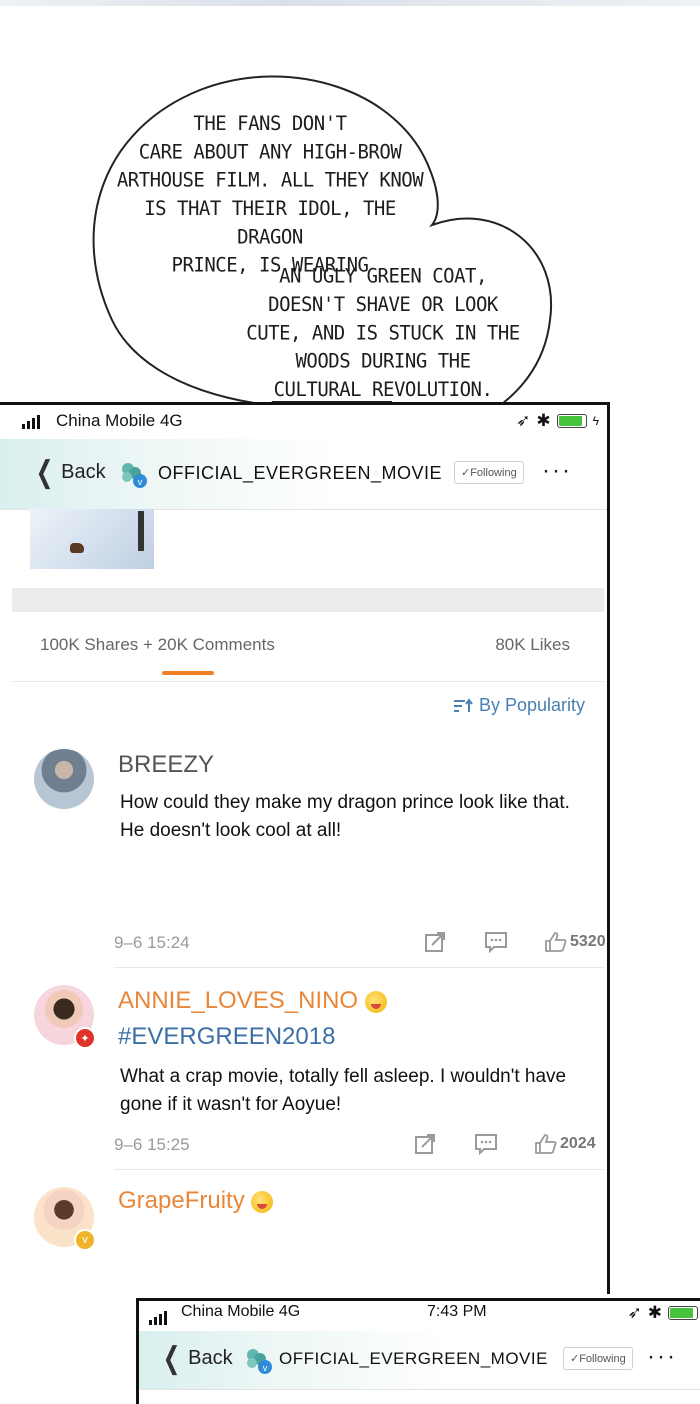 Image resolution: width=700 pixels, height=1404 pixels. What do you see at coordinates (226, 1037) in the screenshot?
I see `hashtag-link: #EVERGREEN2018` at bounding box center [226, 1037].